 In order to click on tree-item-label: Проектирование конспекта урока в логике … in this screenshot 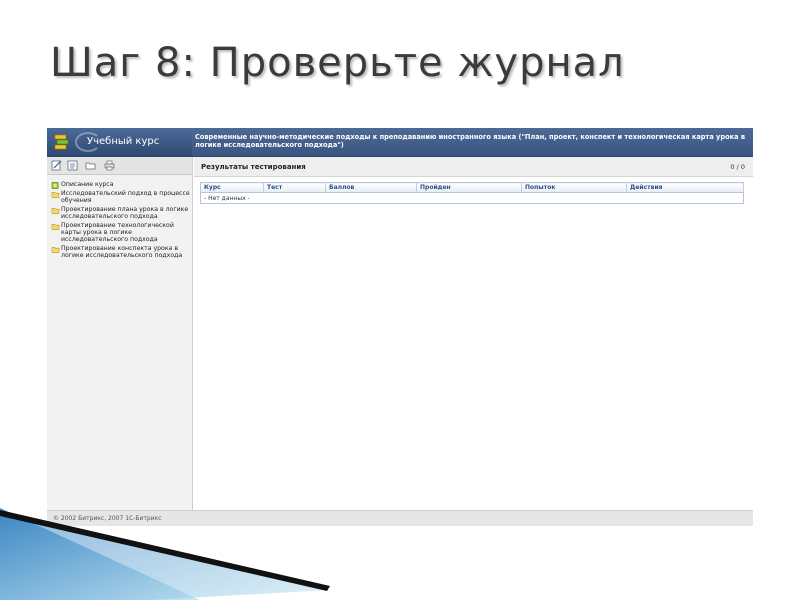, I will do `click(122, 252)`.